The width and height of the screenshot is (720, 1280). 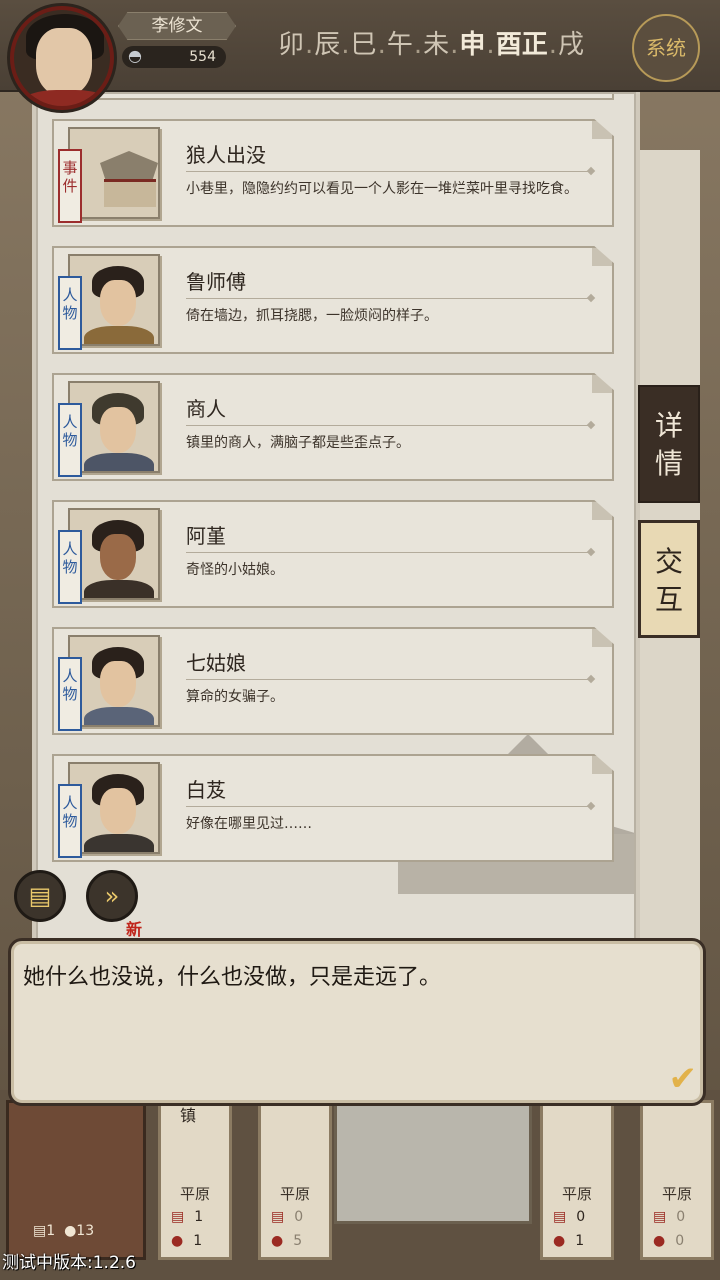 I want to click on silver-ingot-icon: ◓, so click(x=135, y=55).